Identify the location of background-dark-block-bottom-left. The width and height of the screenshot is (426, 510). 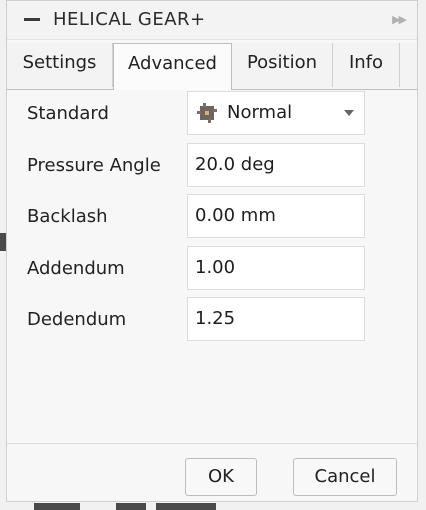
(57, 506).